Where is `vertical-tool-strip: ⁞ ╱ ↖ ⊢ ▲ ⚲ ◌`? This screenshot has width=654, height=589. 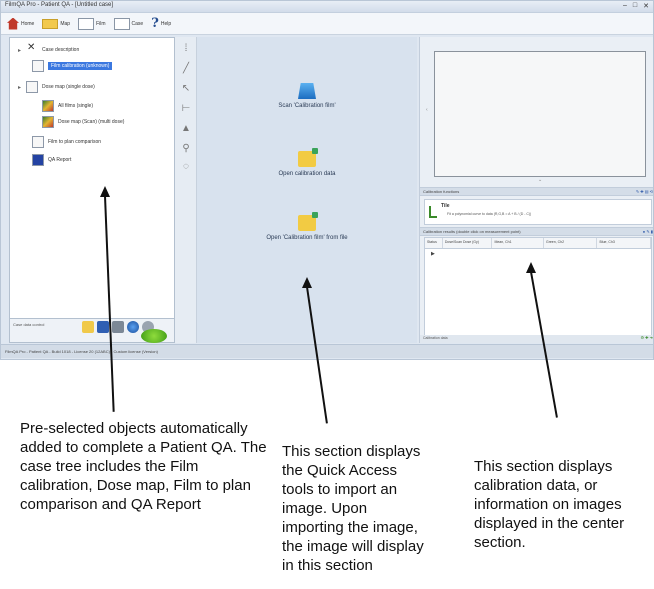 vertical-tool-strip: ⁞ ╱ ↖ ⊢ ▲ ⚲ ◌ is located at coordinates (186, 190).